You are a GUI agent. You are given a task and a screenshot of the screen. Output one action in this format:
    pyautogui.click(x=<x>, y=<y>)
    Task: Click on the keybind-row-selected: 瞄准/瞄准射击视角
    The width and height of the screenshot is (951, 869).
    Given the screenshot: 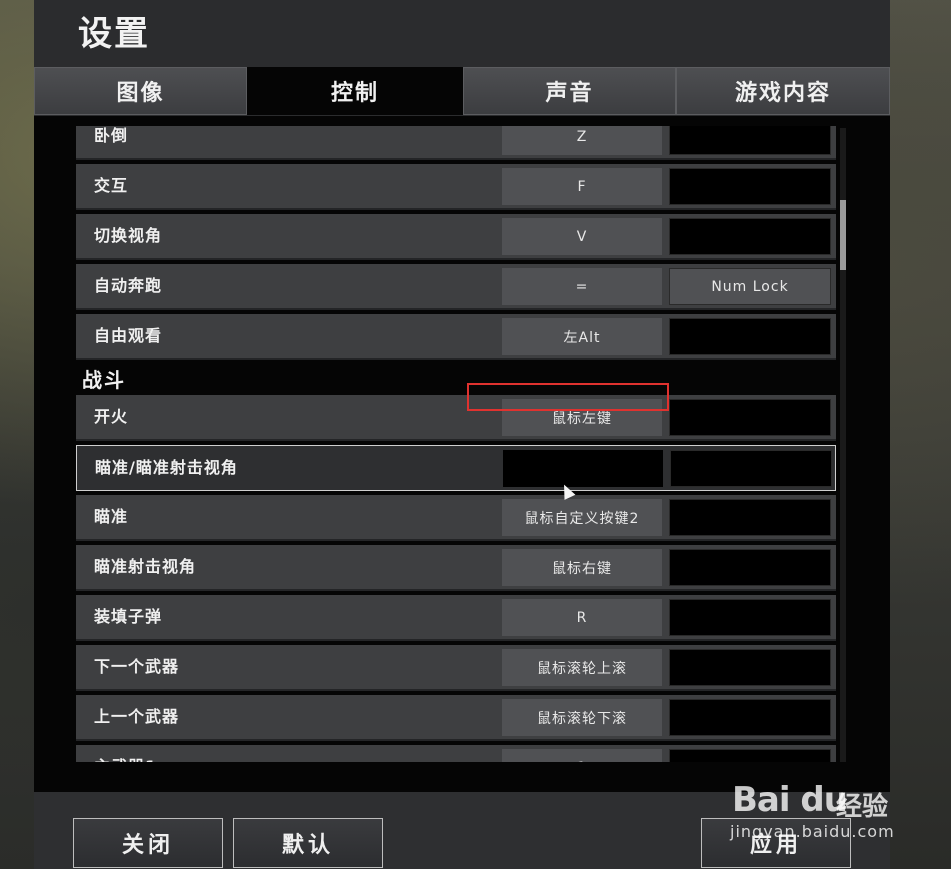 What is the action you would take?
    pyautogui.click(x=456, y=468)
    